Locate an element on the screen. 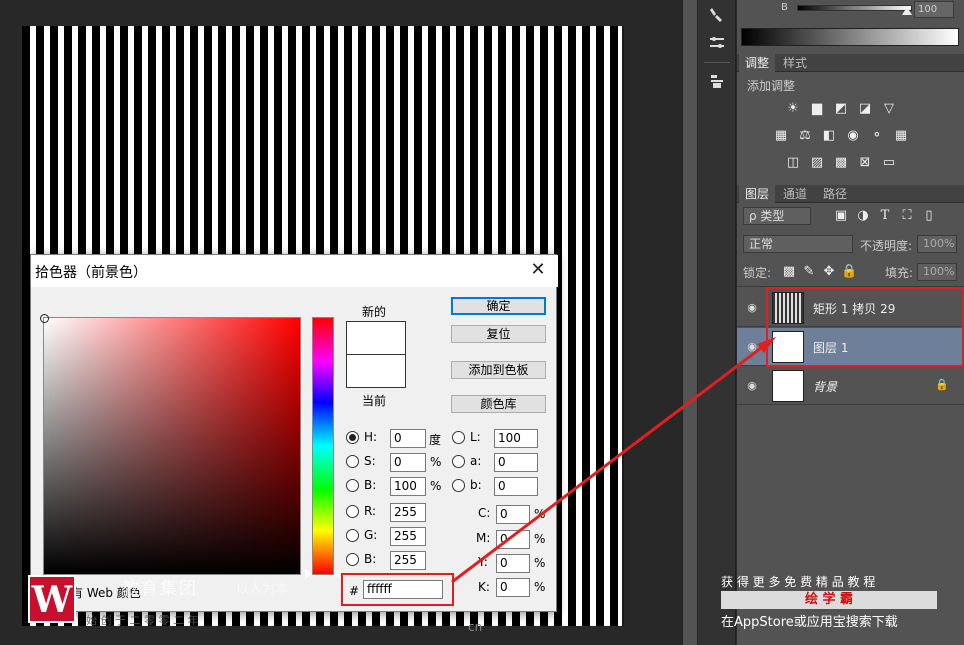 This screenshot has height=645, width=964. watermark-company: 教育集团 is located at coordinates (160, 589).